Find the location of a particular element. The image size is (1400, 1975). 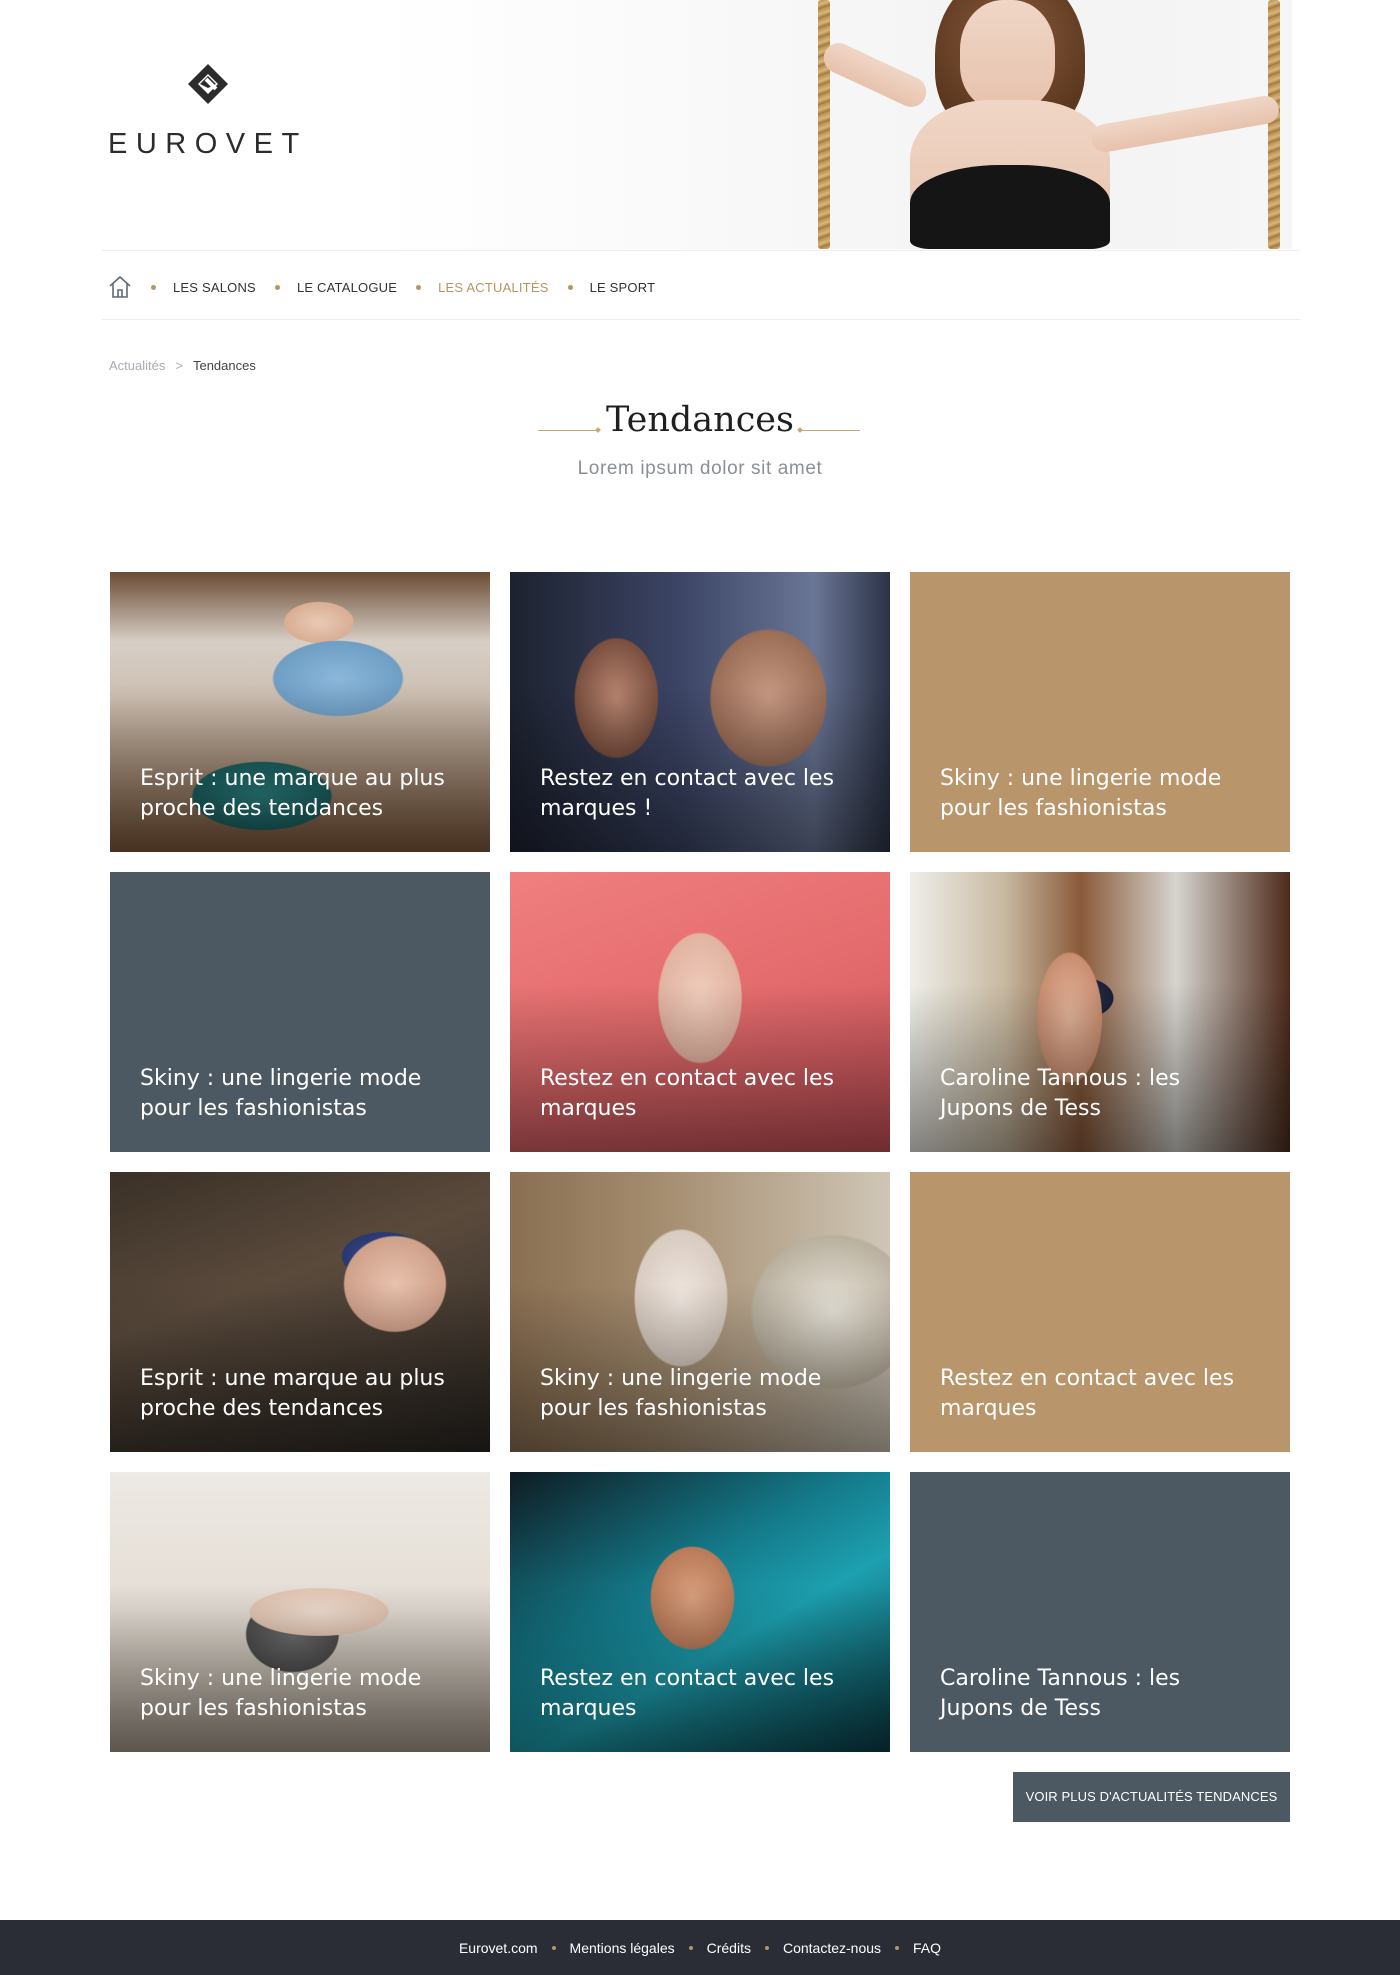

title-block: Tendances is located at coordinates (700, 420).